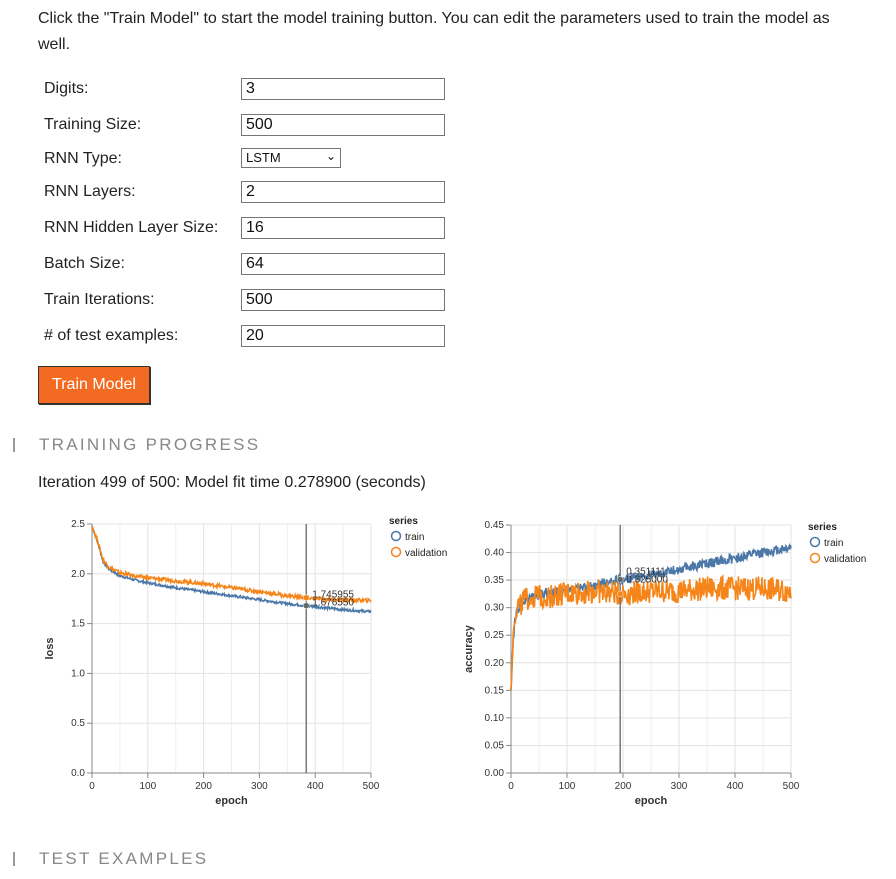 This screenshot has height=879, width=896. I want to click on chevron-down-icon: ⌄, so click(330, 156).